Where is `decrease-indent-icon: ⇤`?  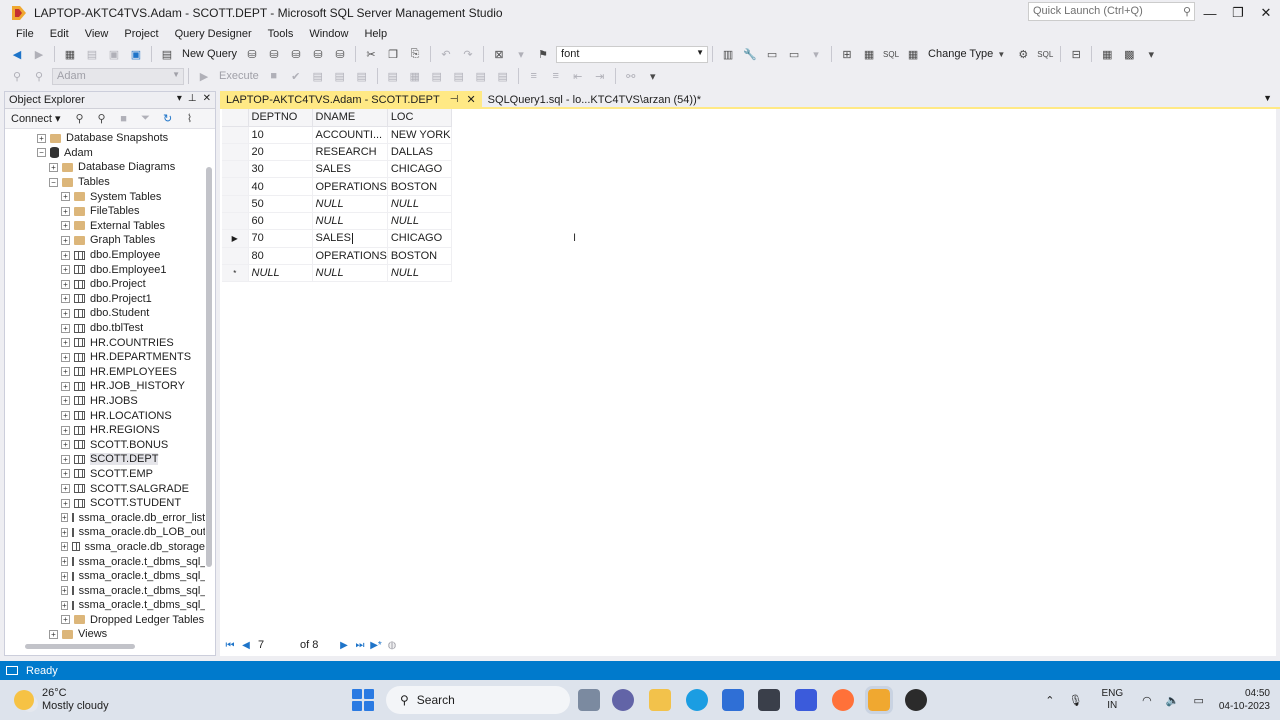
decrease-indent-icon: ⇤ is located at coordinates (578, 76).